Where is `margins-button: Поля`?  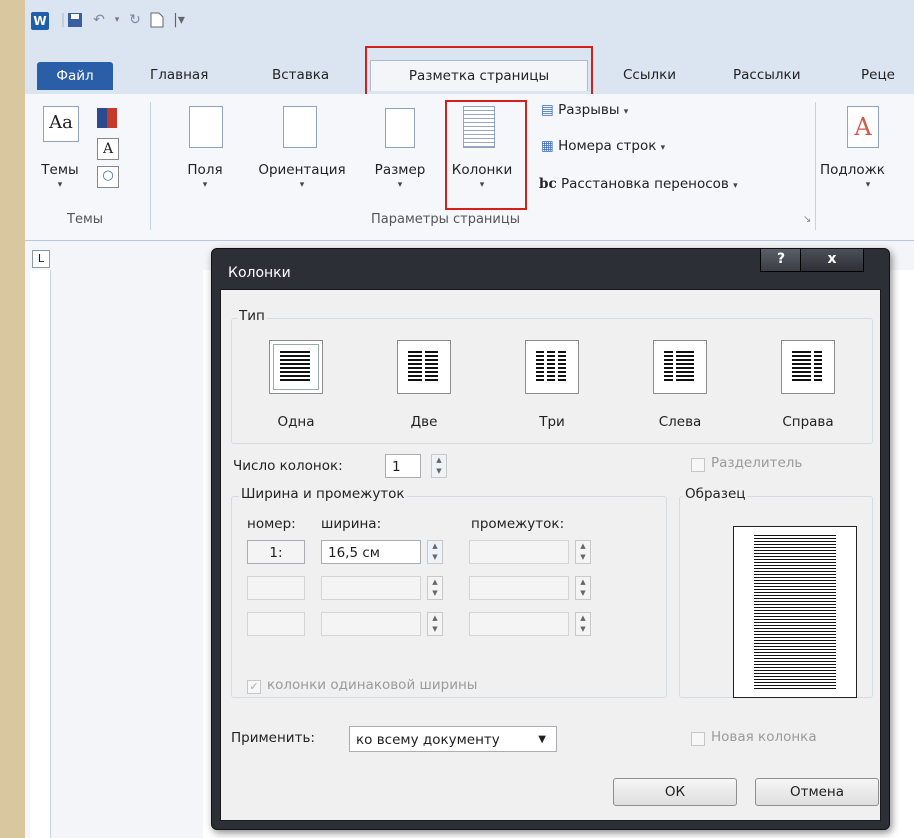
margins-button: Поля is located at coordinates (205, 170).